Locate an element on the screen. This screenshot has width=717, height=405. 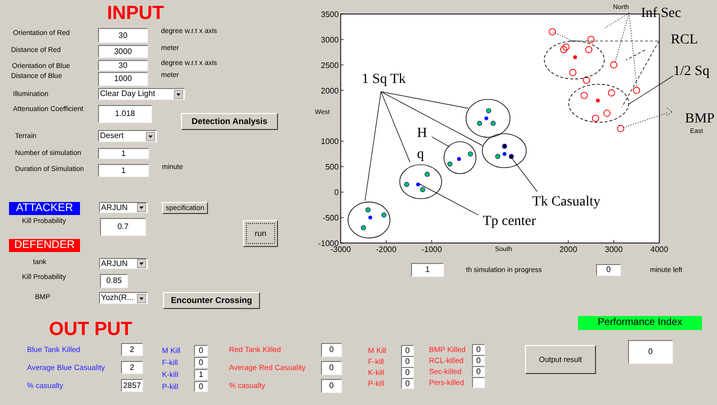
tick-label: -500 is located at coordinates (330, 218).